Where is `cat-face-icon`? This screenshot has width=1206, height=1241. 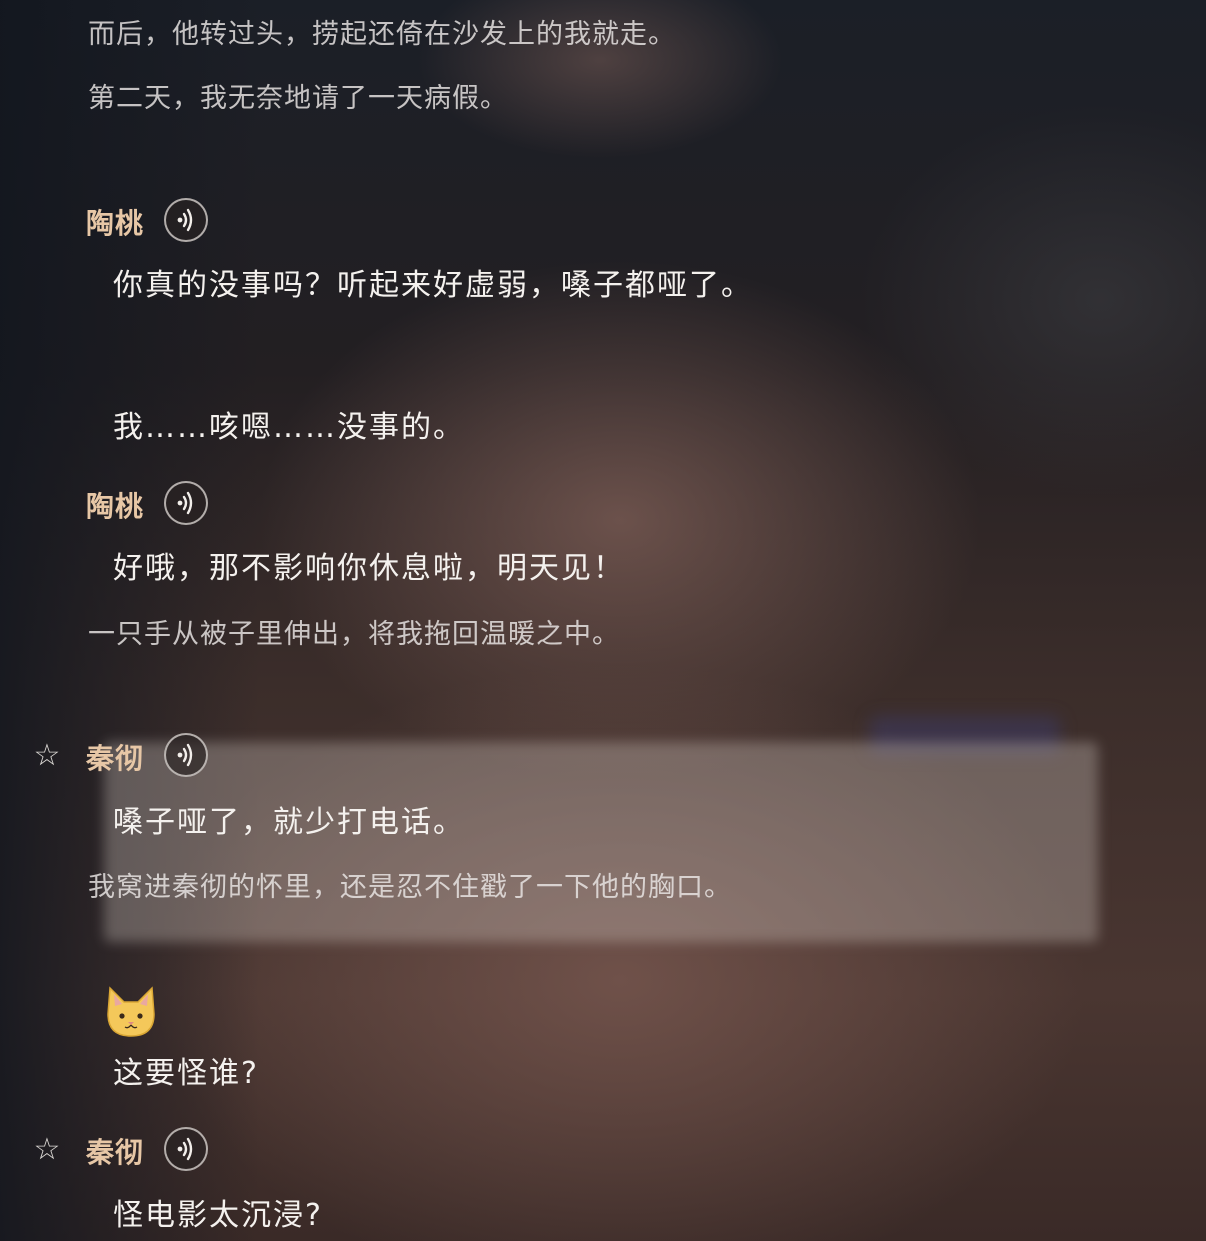 cat-face-icon is located at coordinates (131, 1011).